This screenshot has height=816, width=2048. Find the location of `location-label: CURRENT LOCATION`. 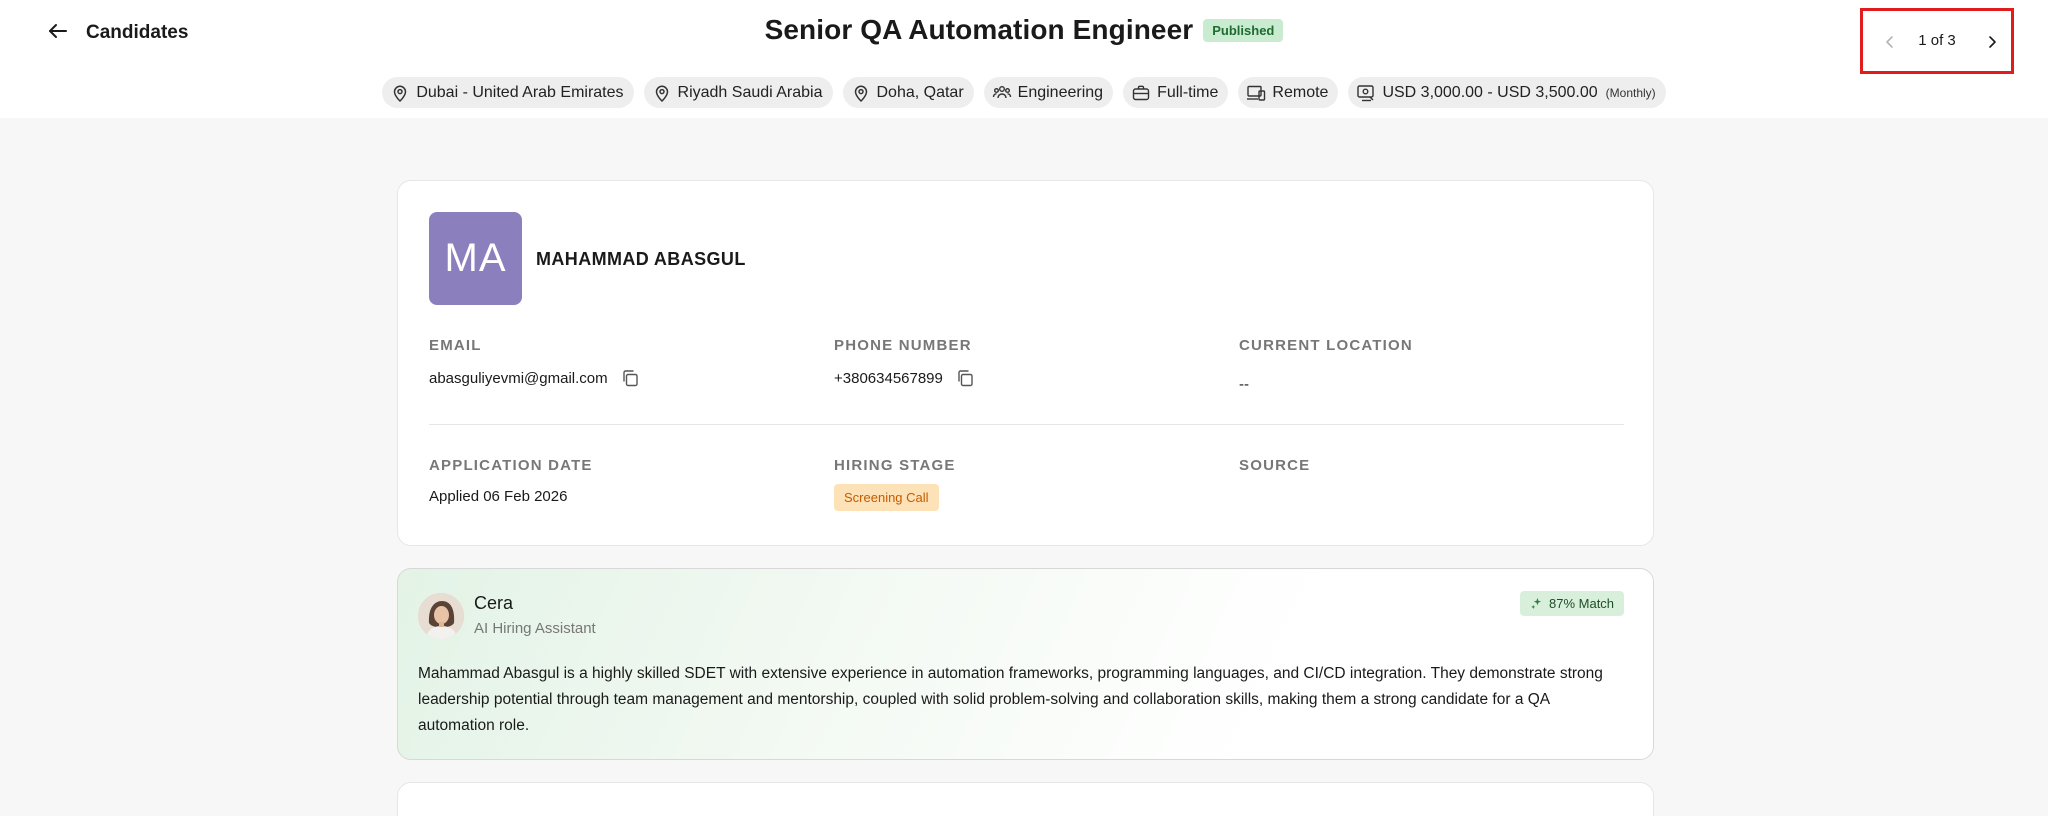

location-label: CURRENT LOCATION is located at coordinates (1326, 345).